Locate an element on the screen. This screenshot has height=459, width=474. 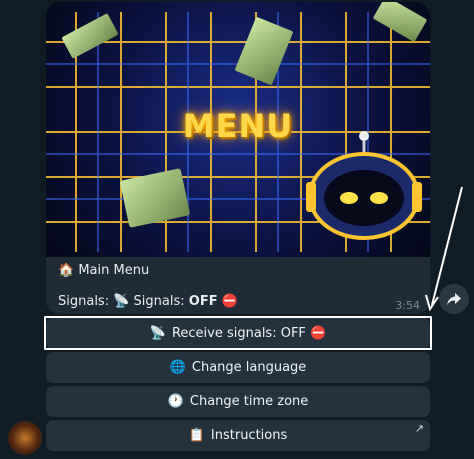
globe-icon: 🌐 is located at coordinates (177, 367).